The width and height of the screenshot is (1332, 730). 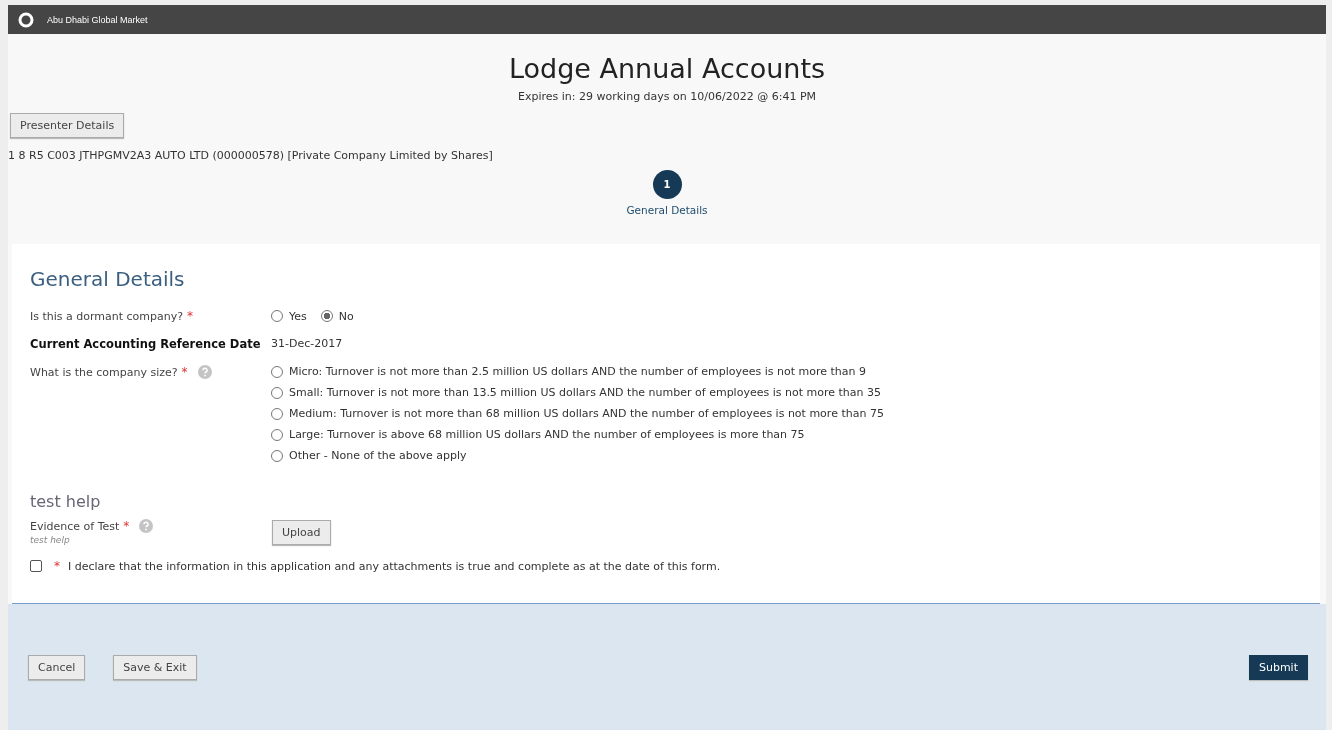 I want to click on expiry-text: Expires in: 29 working days on 10/06/2022 @ 6:41 PM, so click(x=667, y=96).